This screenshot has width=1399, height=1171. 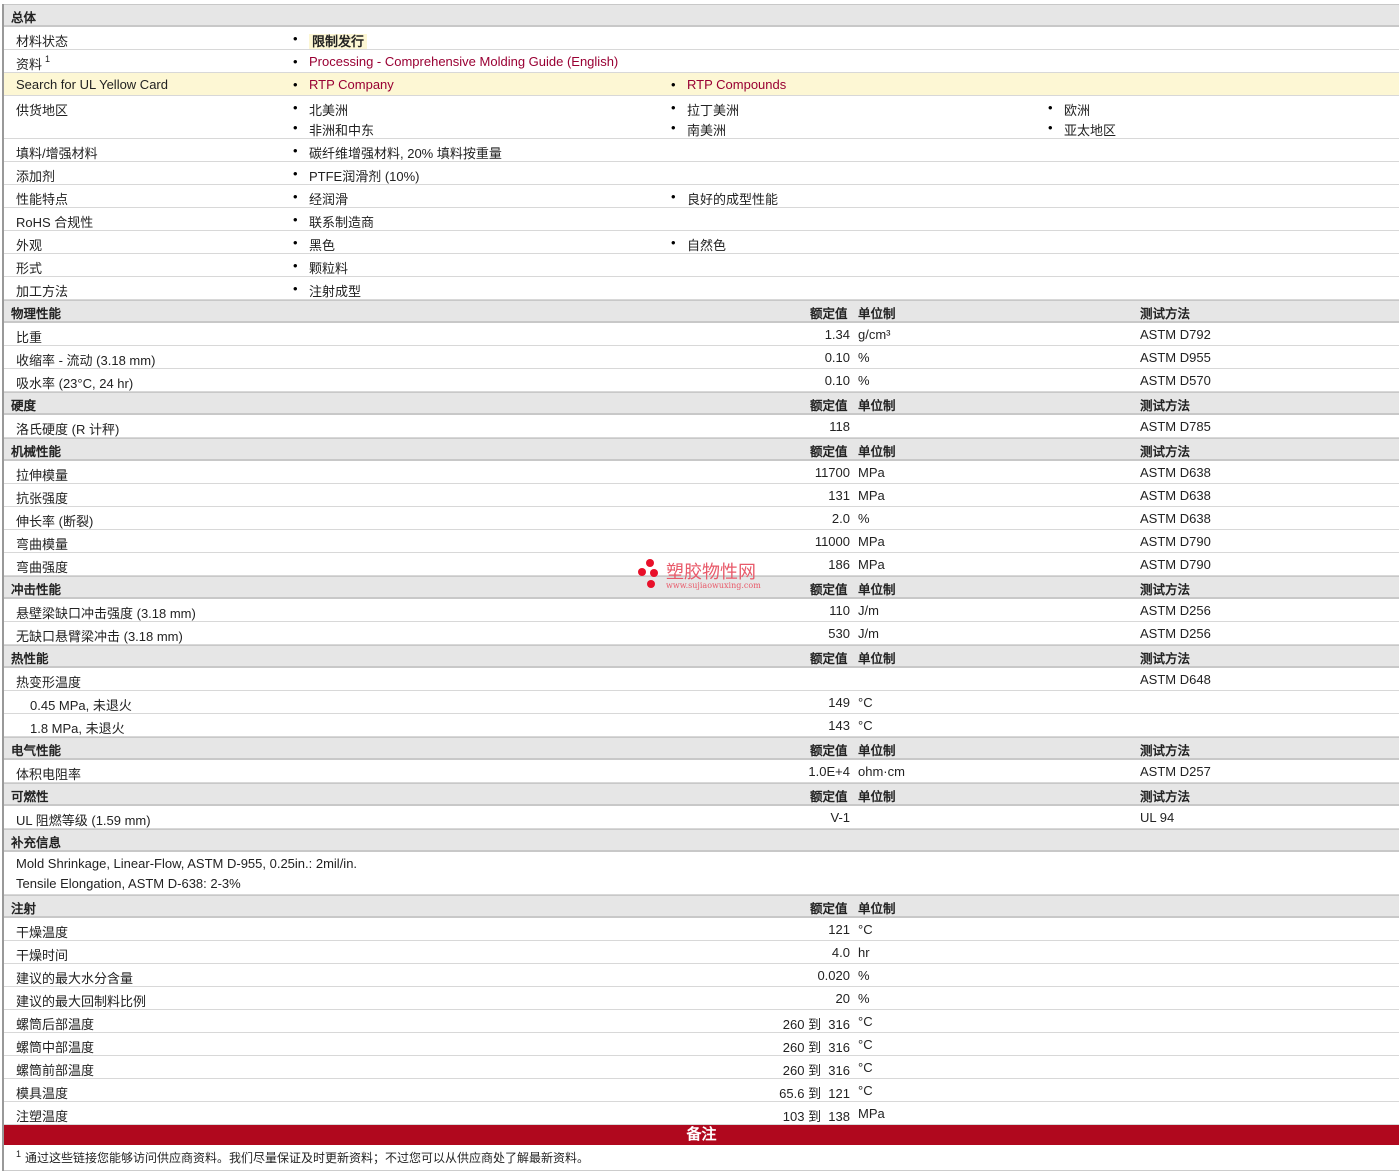 What do you see at coordinates (55, 1070) in the screenshot?
I see `property-label: 螺筒前部温度` at bounding box center [55, 1070].